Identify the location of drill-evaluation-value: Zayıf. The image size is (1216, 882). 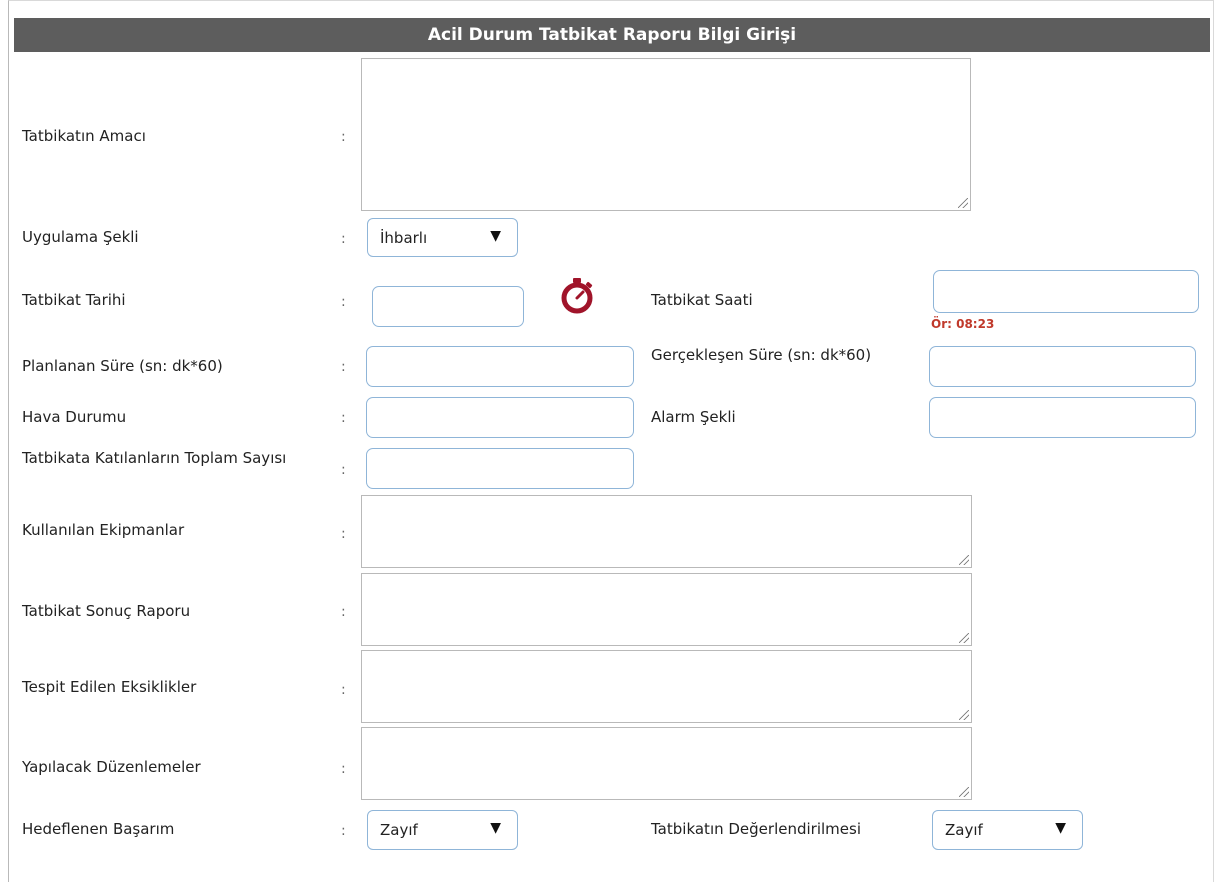
(964, 830).